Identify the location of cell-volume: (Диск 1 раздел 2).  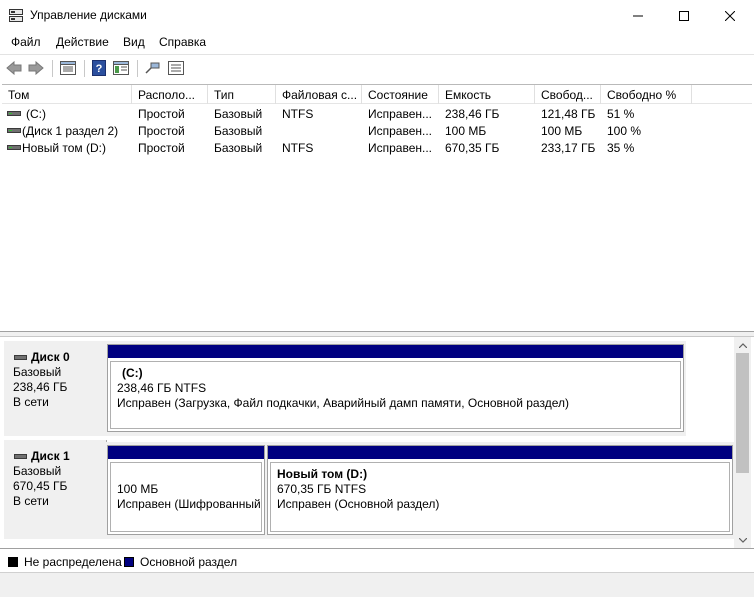
(70, 131).